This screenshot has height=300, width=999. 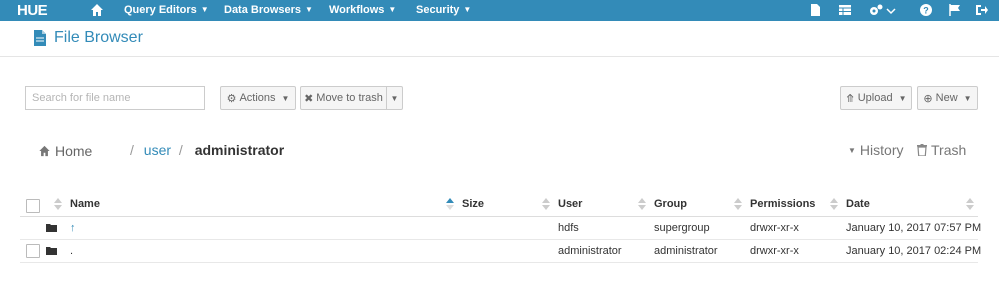 What do you see at coordinates (850, 98) in the screenshot?
I see `upload-icon: ⤊` at bounding box center [850, 98].